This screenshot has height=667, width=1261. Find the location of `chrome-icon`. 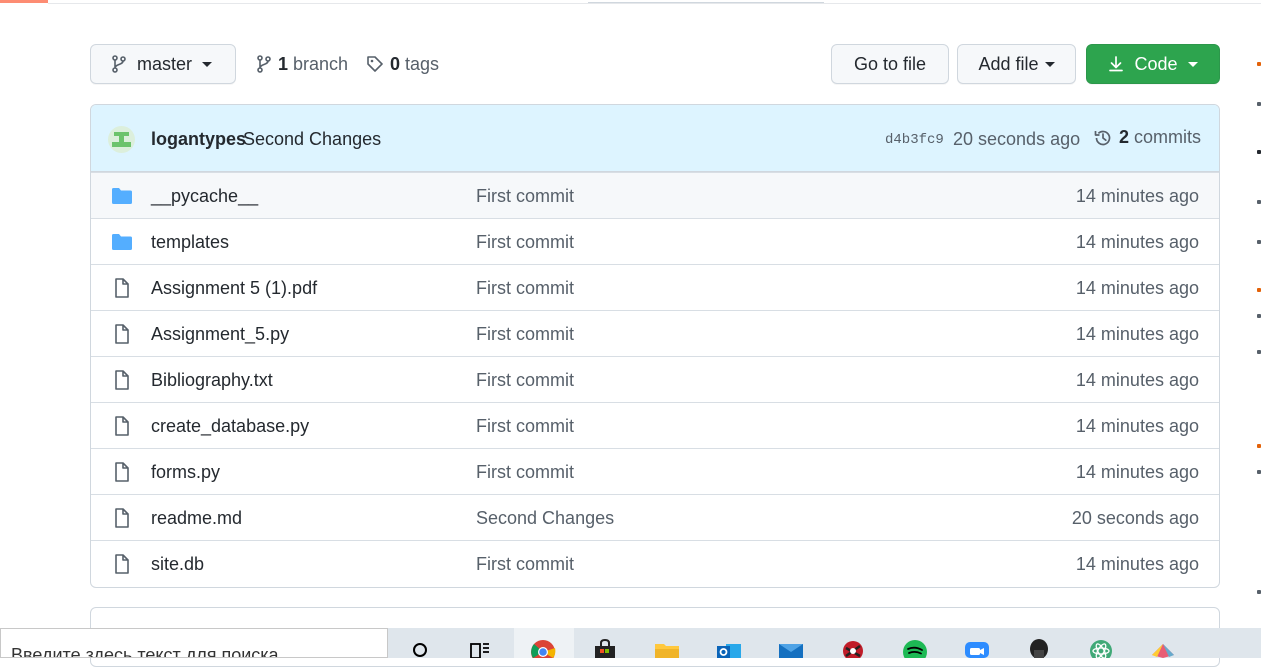

chrome-icon is located at coordinates (543, 647).